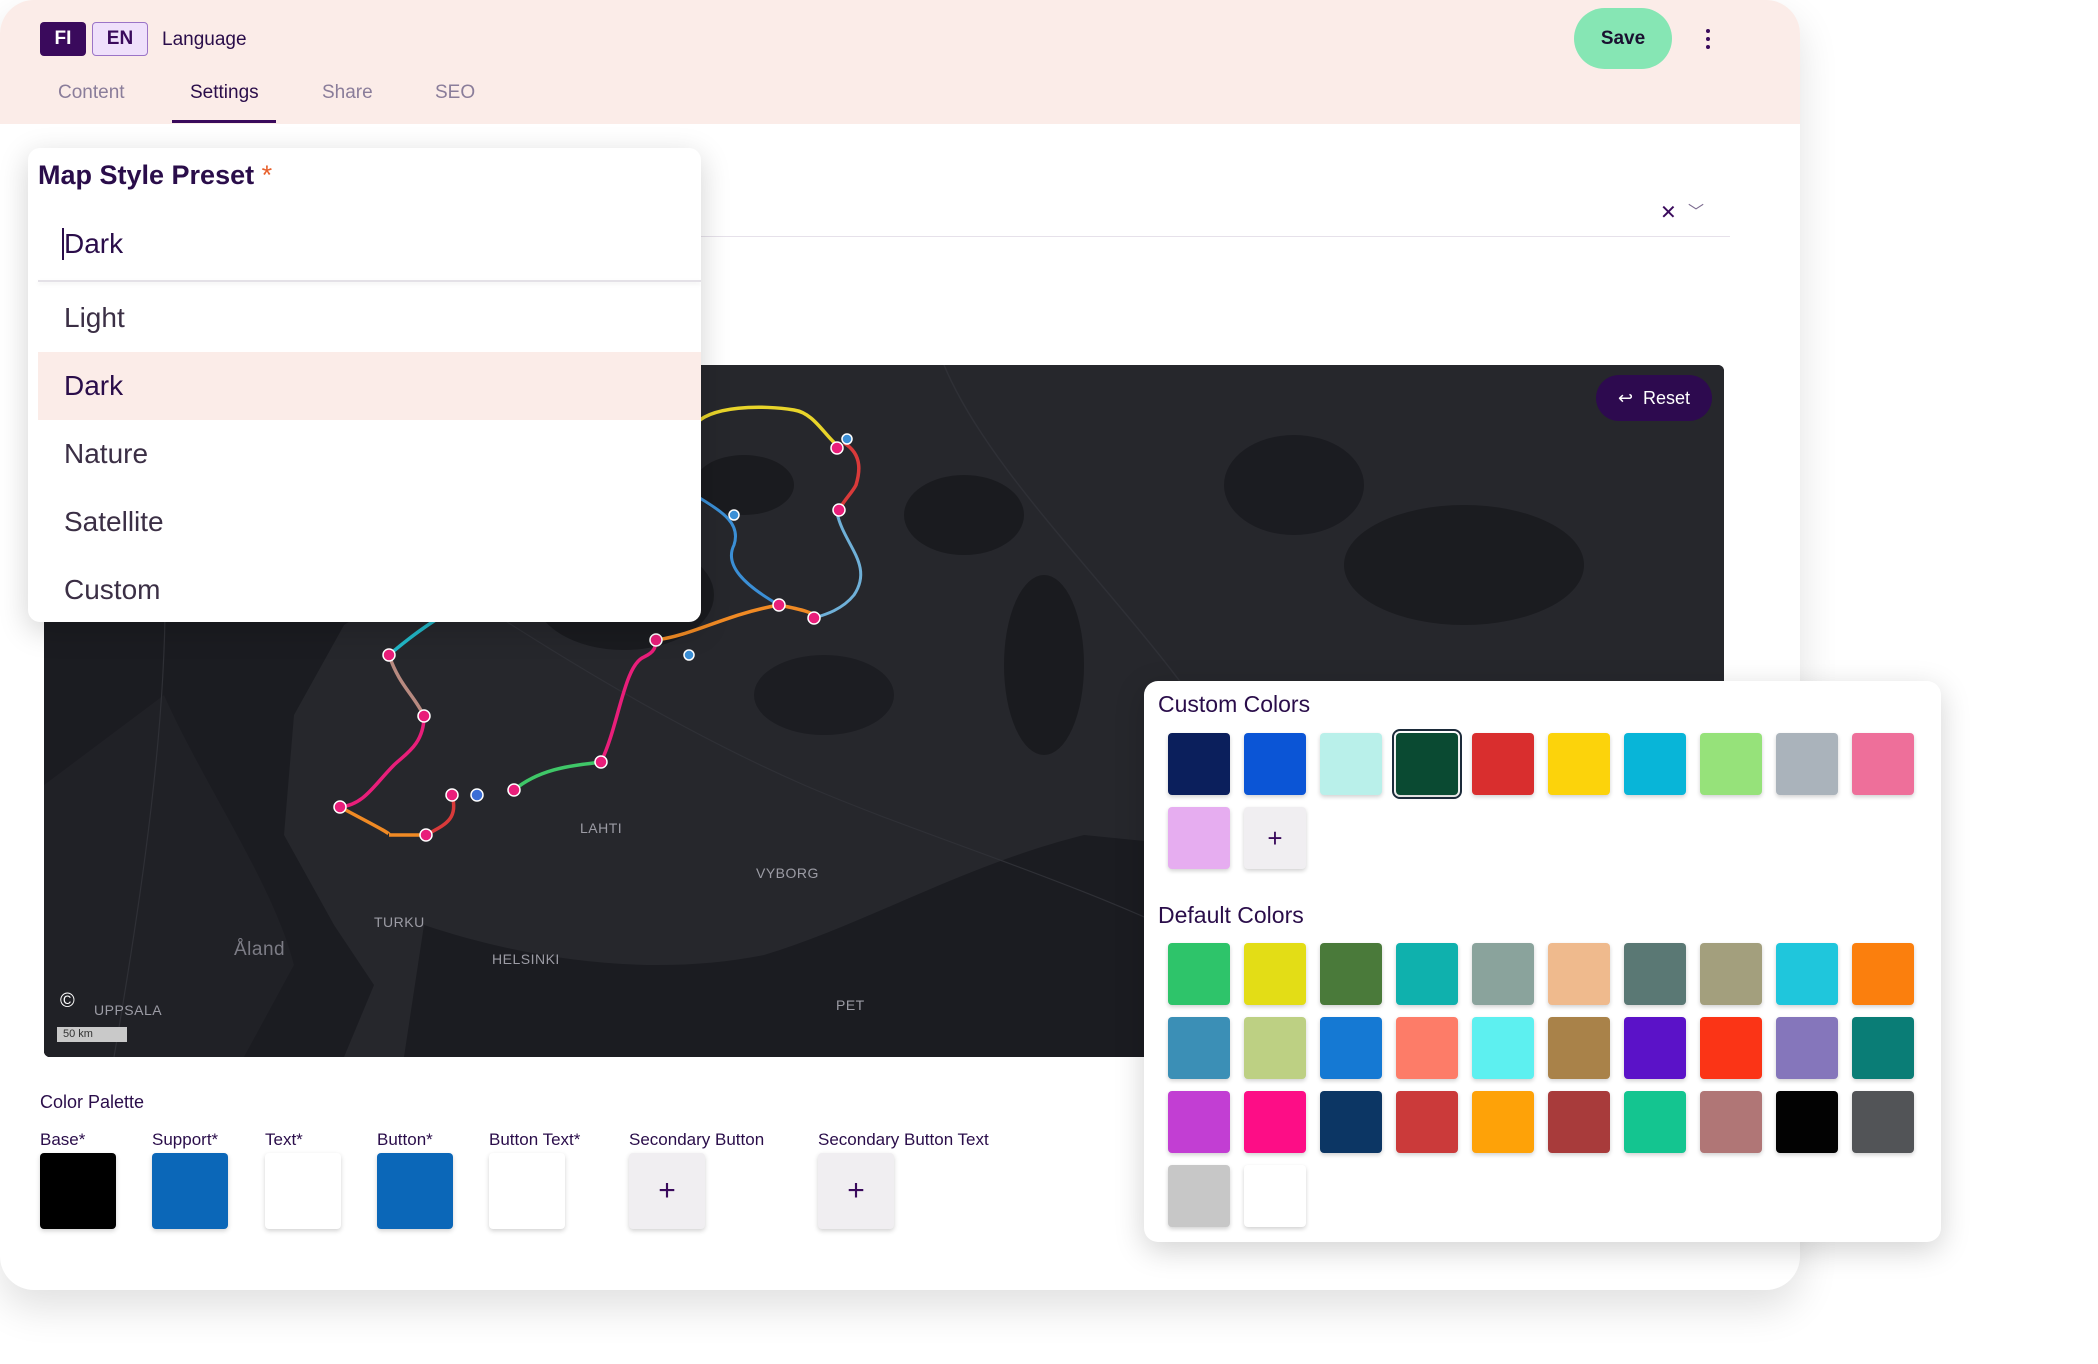 This screenshot has width=2098, height=1364. I want to click on map-label-turku: TURKU, so click(399, 922).